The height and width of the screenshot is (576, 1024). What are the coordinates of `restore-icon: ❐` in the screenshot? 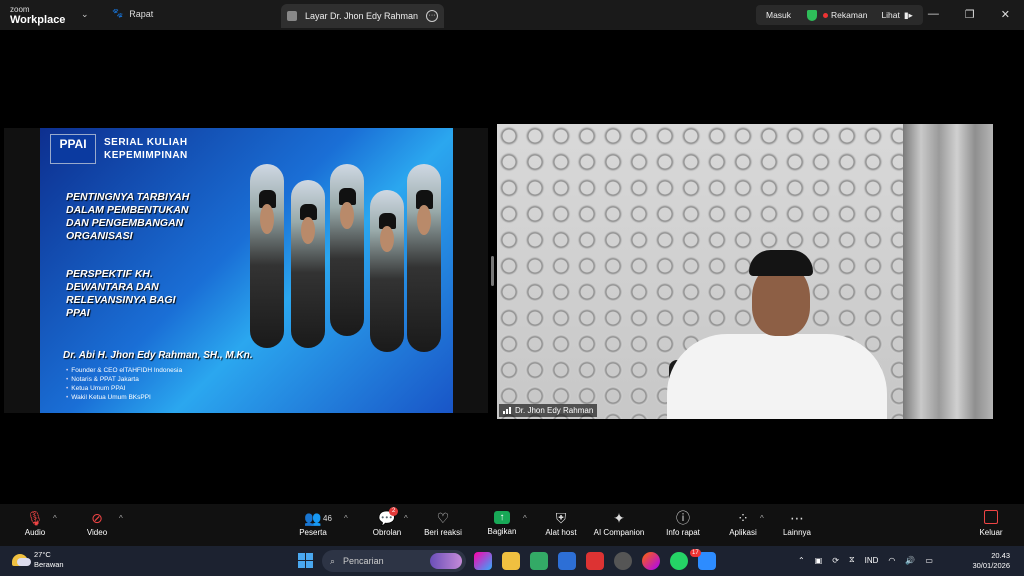 It's located at (970, 14).